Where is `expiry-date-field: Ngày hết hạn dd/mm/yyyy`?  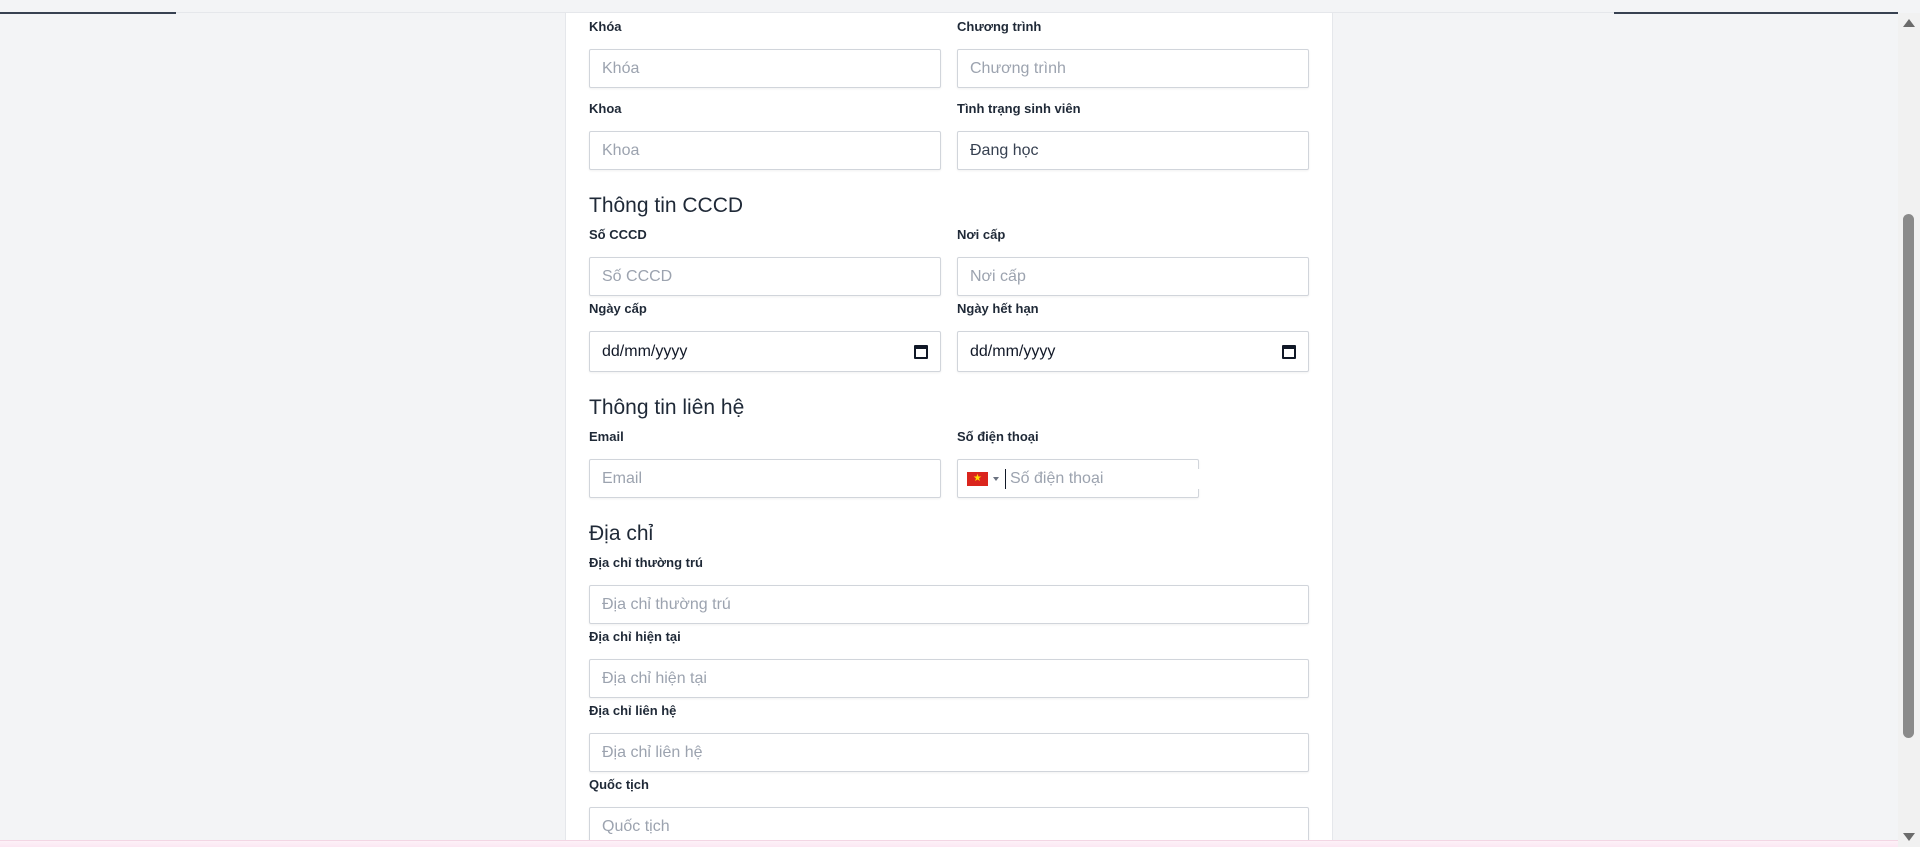 expiry-date-field: Ngày hết hạn dd/mm/yyyy is located at coordinates (1133, 336).